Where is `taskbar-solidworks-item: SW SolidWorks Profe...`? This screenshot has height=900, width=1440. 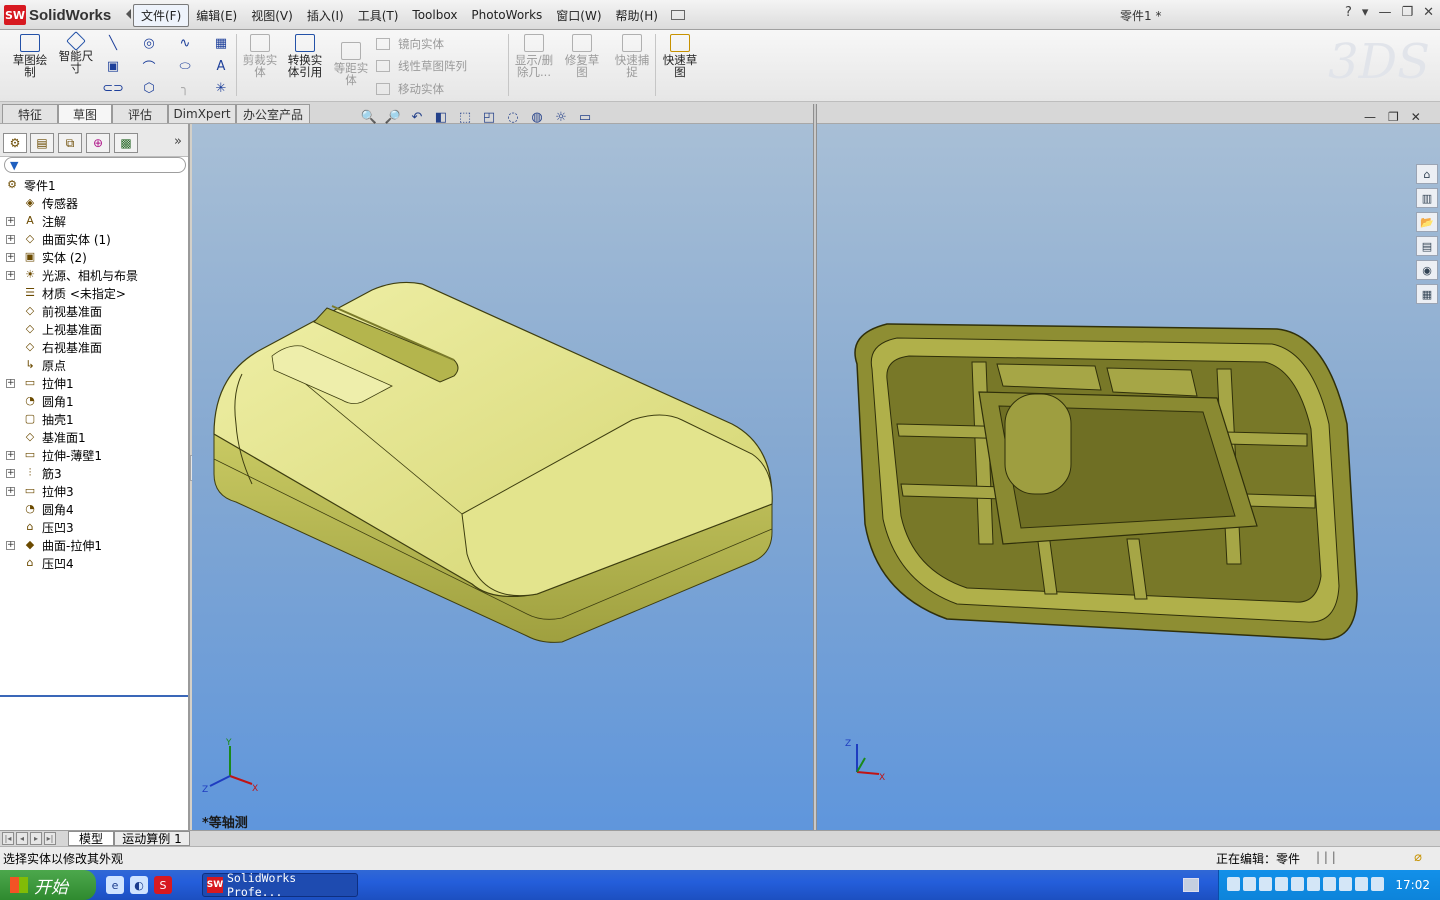 taskbar-solidworks-item: SW SolidWorks Profe... is located at coordinates (280, 885).